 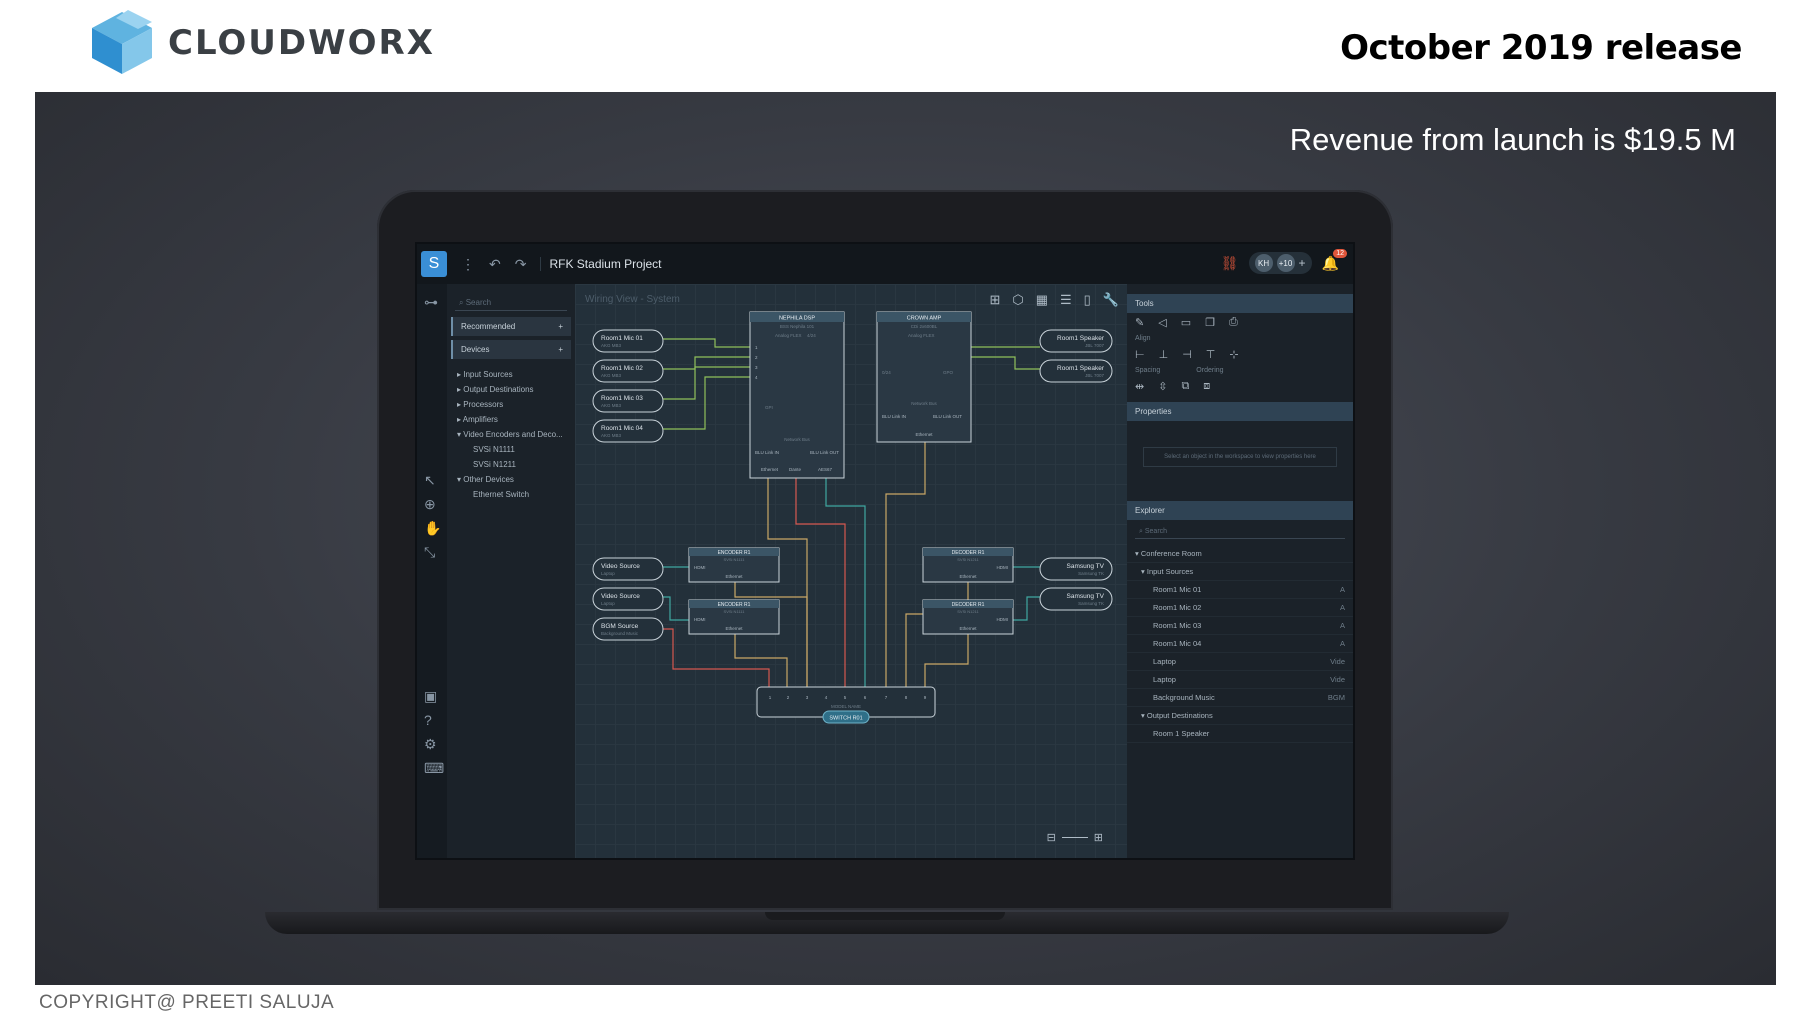 What do you see at coordinates (495, 264) in the screenshot?
I see `undo-icon: ↶` at bounding box center [495, 264].